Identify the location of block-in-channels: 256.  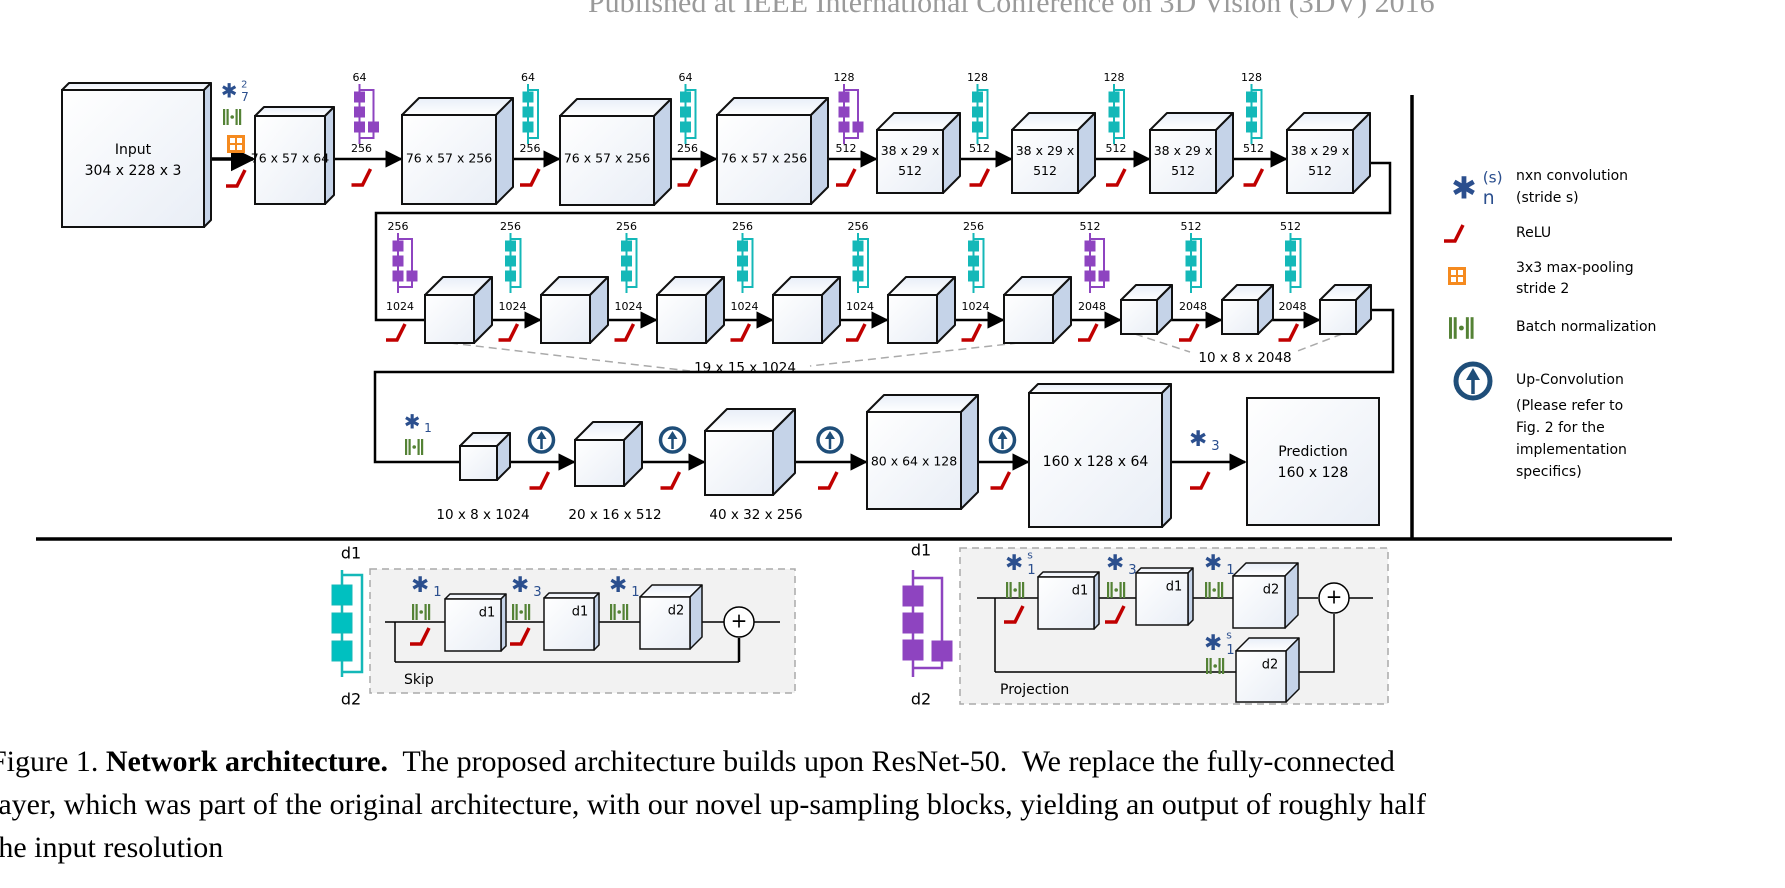
(626, 226).